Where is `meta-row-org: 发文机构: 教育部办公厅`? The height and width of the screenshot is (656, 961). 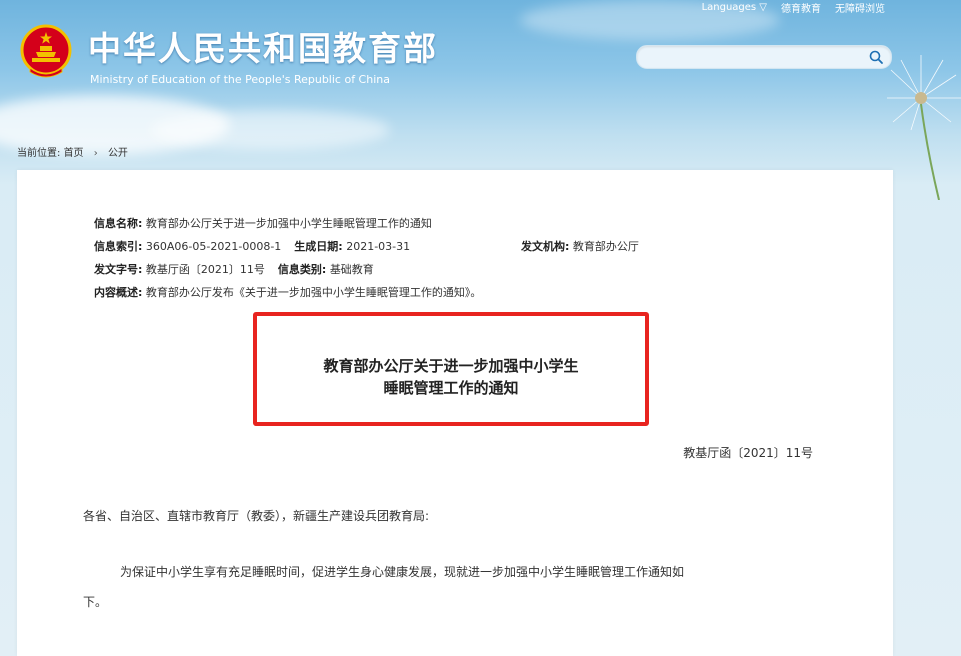 meta-row-org: 发文机构: 教育部办公厅 is located at coordinates (580, 246).